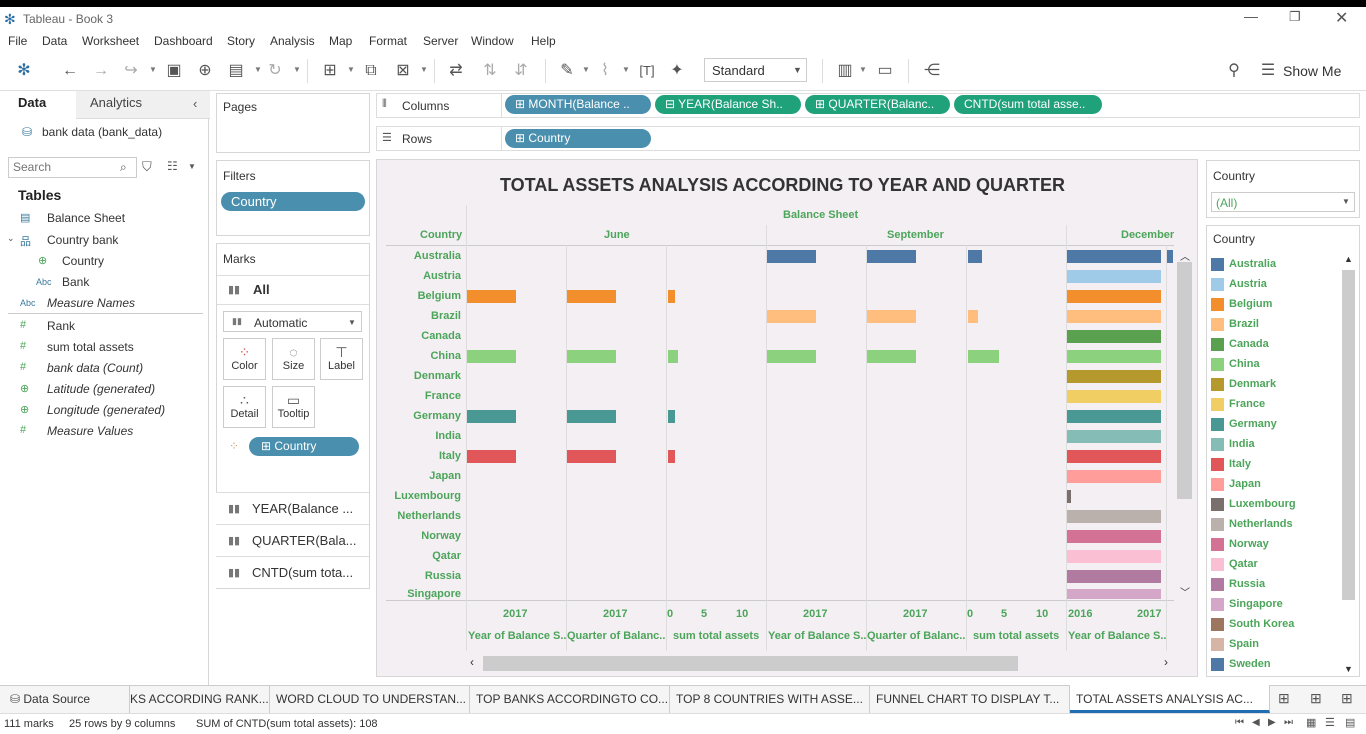 The image size is (1366, 734). Describe the element at coordinates (1114, 316) in the screenshot. I see `bar-dec-brazil` at that location.